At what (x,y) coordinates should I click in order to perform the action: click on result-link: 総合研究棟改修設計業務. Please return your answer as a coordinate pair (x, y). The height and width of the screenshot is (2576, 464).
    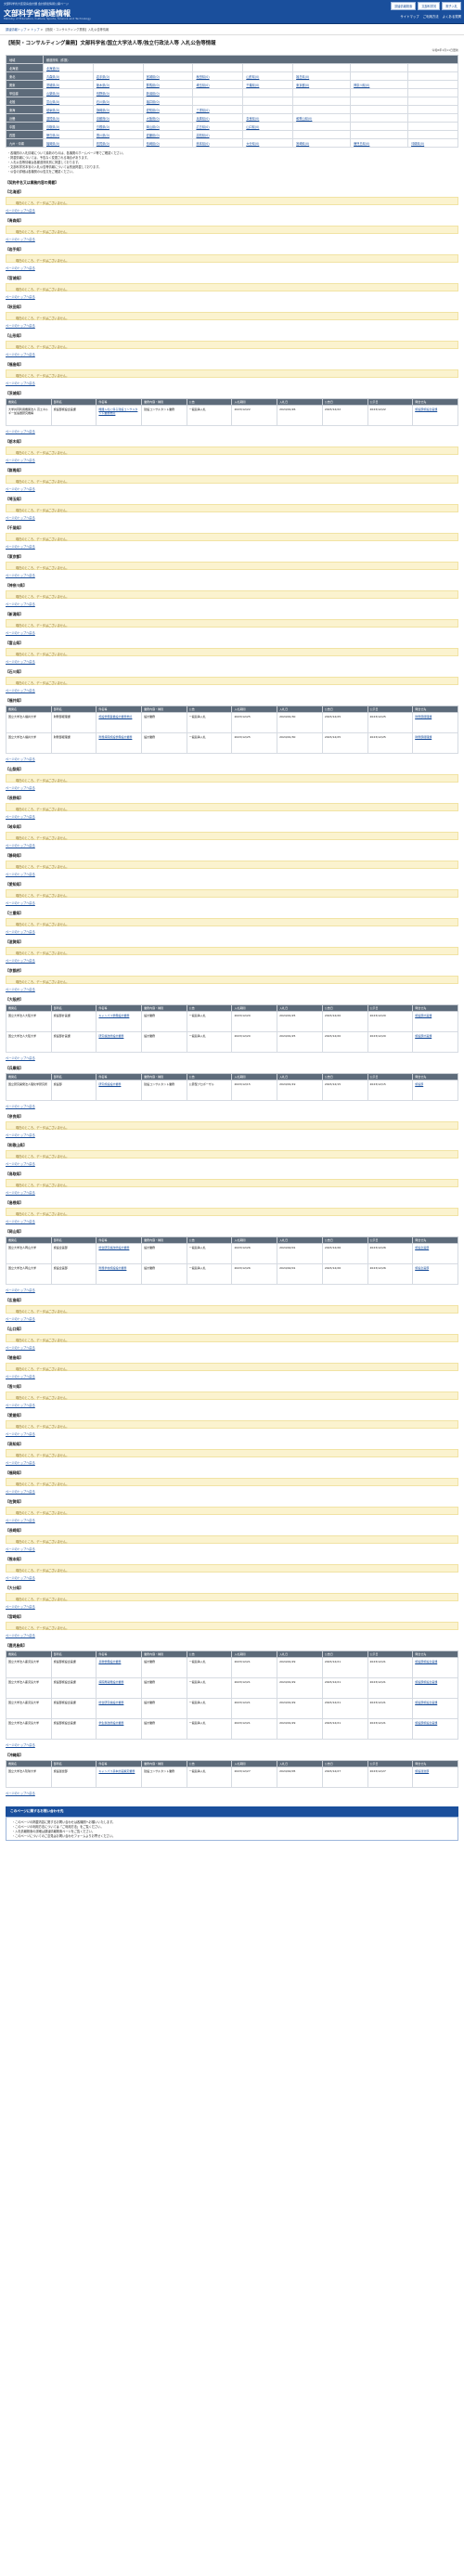
    Looking at the image, I should click on (120, 1253).